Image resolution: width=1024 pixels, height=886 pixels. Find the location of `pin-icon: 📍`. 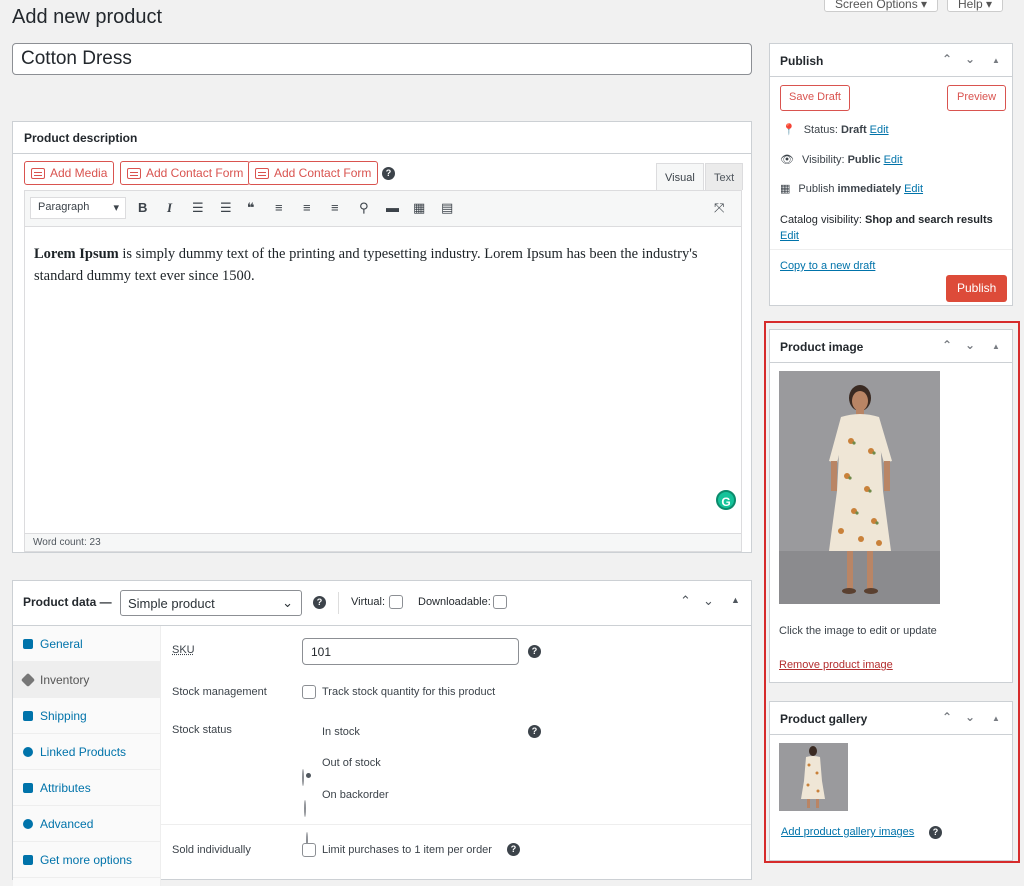

pin-icon: 📍 is located at coordinates (789, 130).